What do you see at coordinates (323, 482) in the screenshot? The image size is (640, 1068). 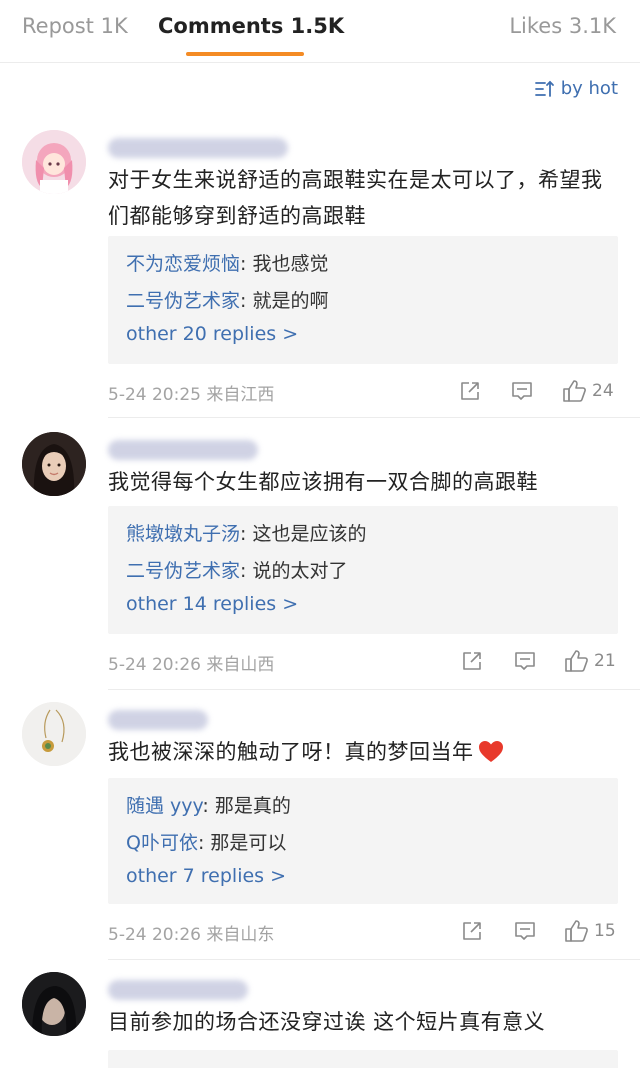 I see `comment-text: 我觉得每个女生都应该拥有一双合脚的高跟鞋` at bounding box center [323, 482].